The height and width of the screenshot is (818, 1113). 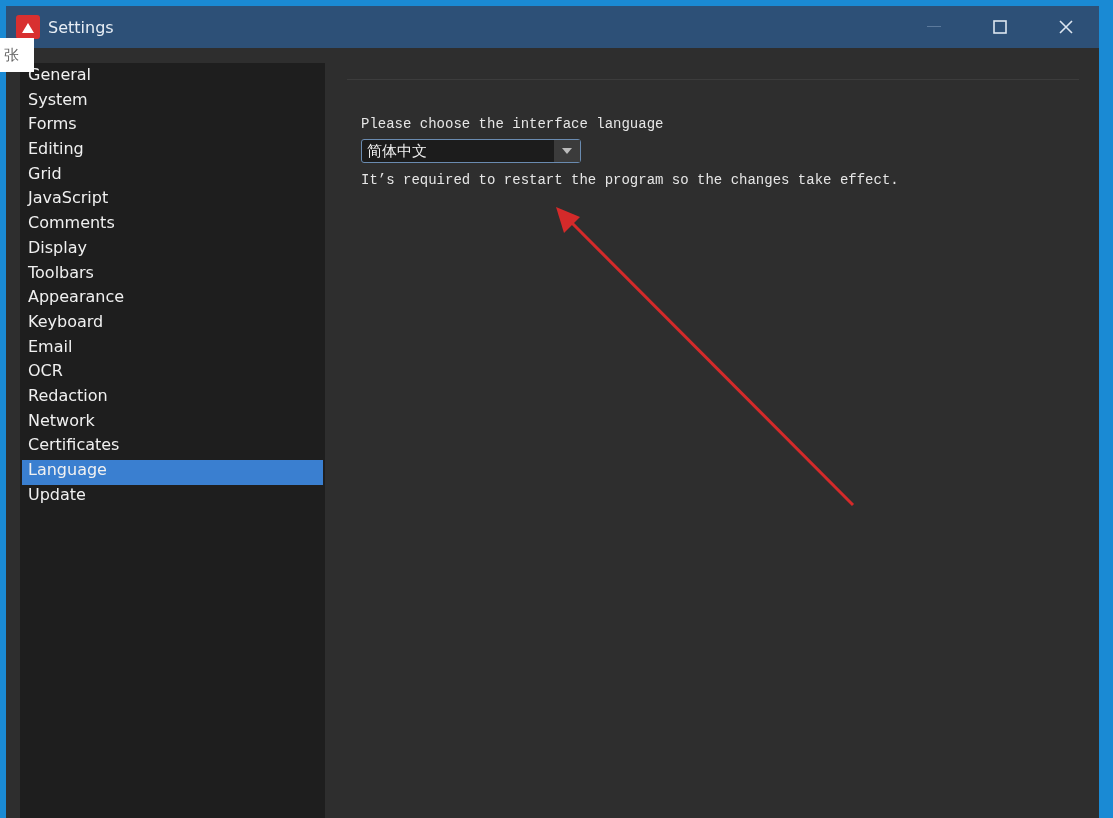 What do you see at coordinates (28, 27) in the screenshot?
I see `app-logo-icon` at bounding box center [28, 27].